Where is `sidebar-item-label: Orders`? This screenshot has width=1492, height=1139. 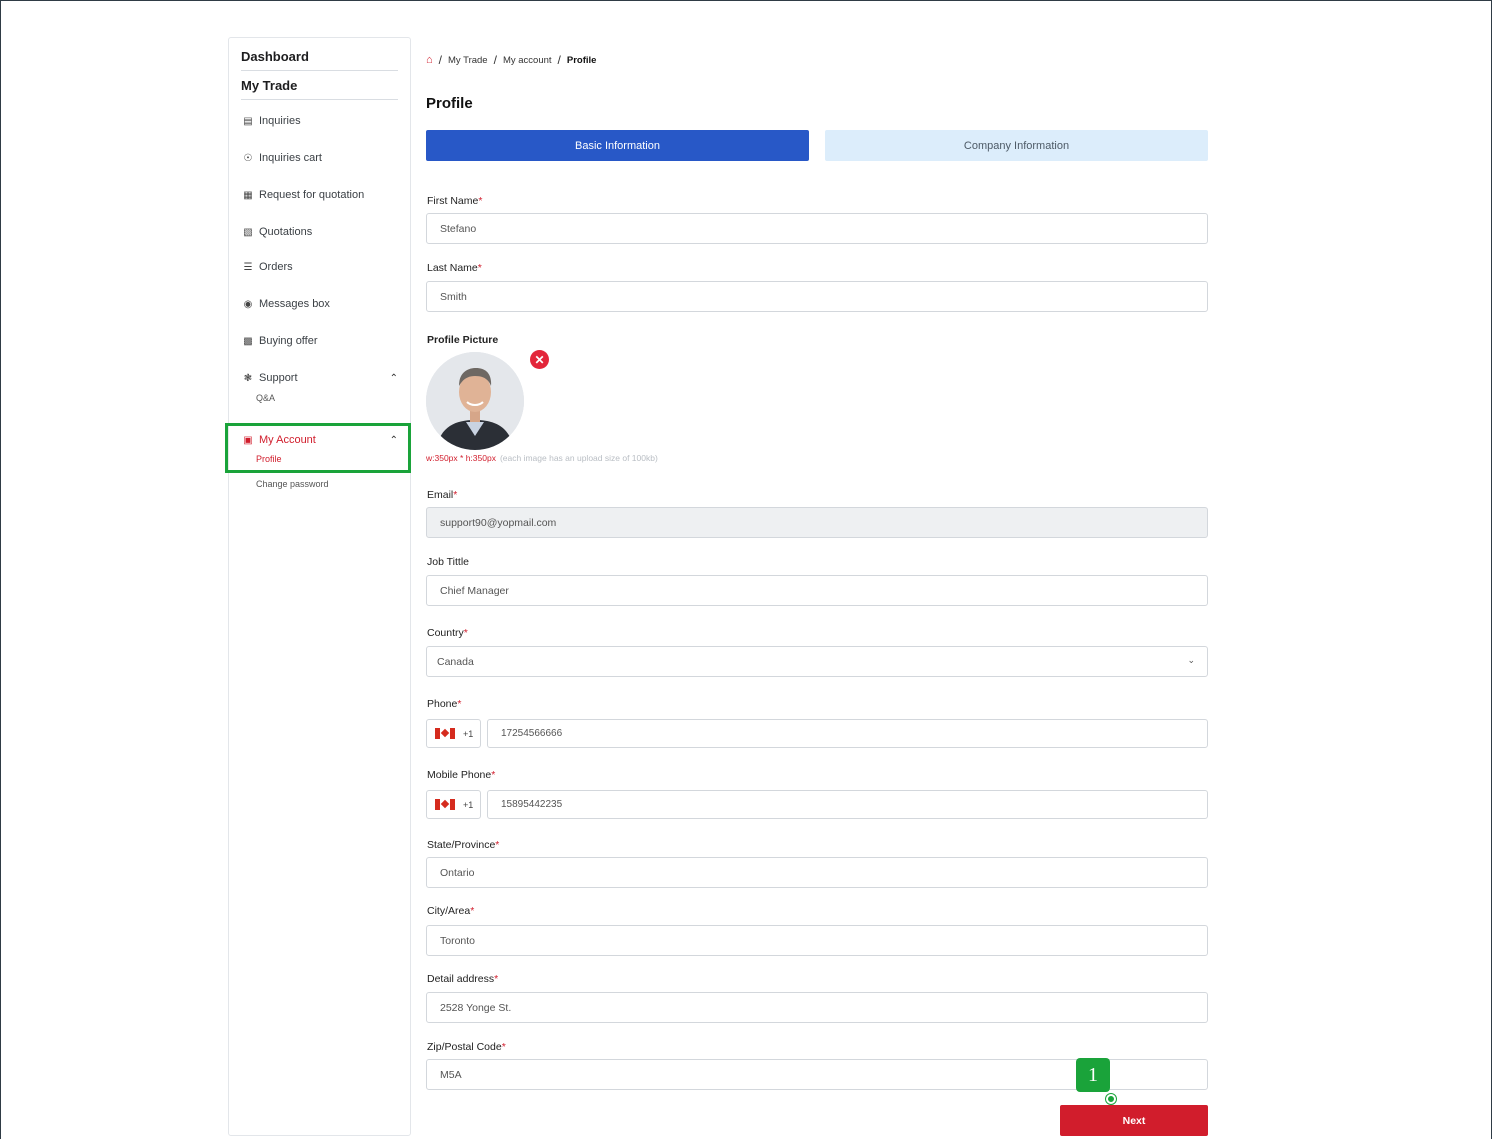 sidebar-item-label: Orders is located at coordinates (276, 267).